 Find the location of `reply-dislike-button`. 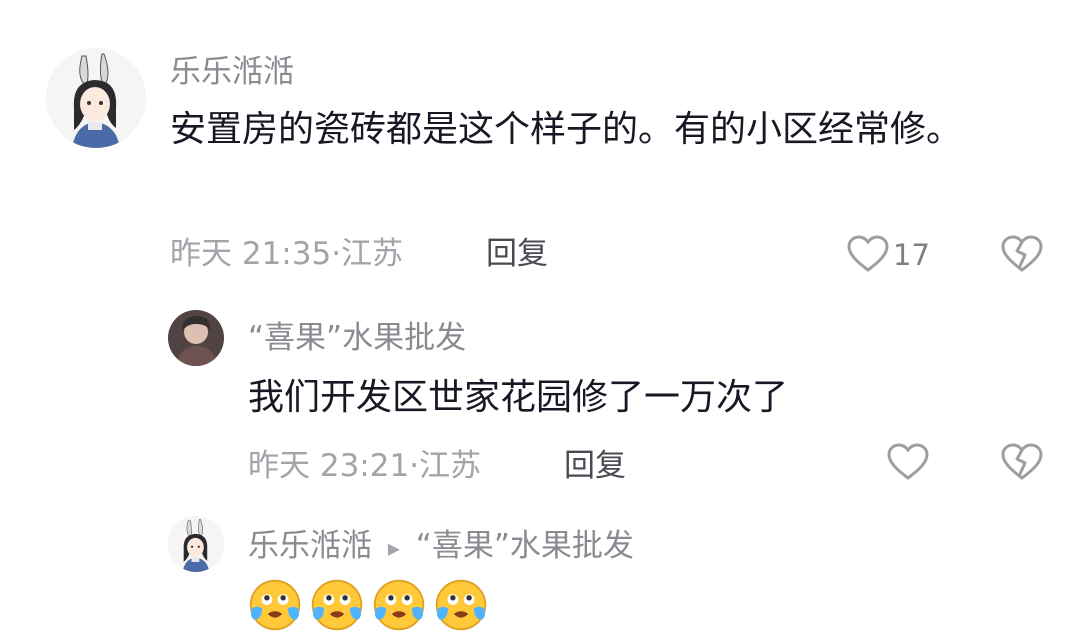

reply-dislike-button is located at coordinates (1022, 462).